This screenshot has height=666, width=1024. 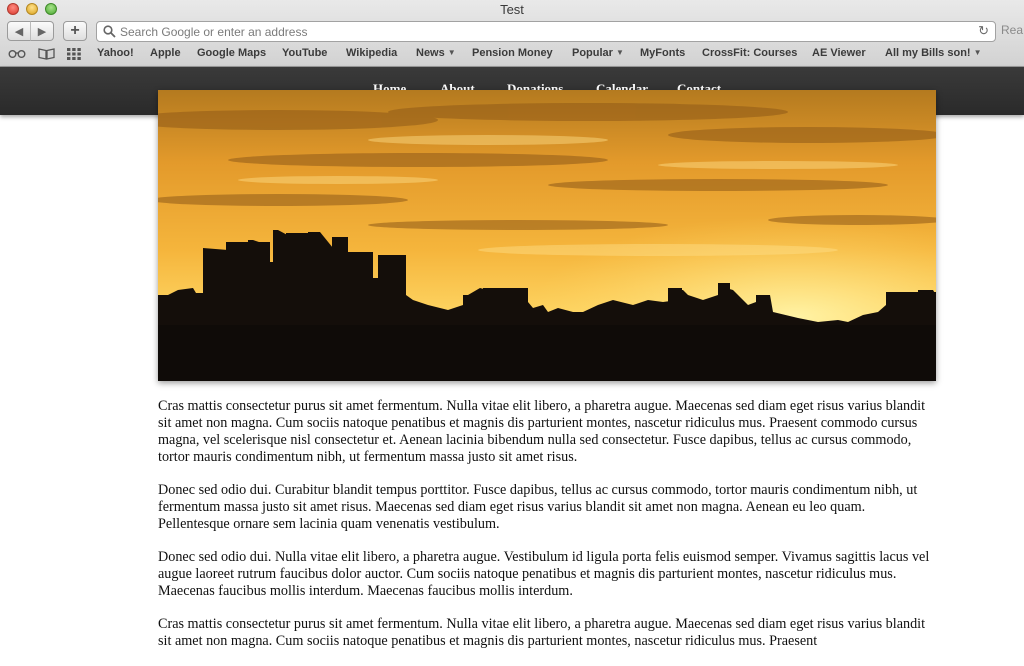 I want to click on bookmark-popular-label: Popular, so click(x=592, y=53).